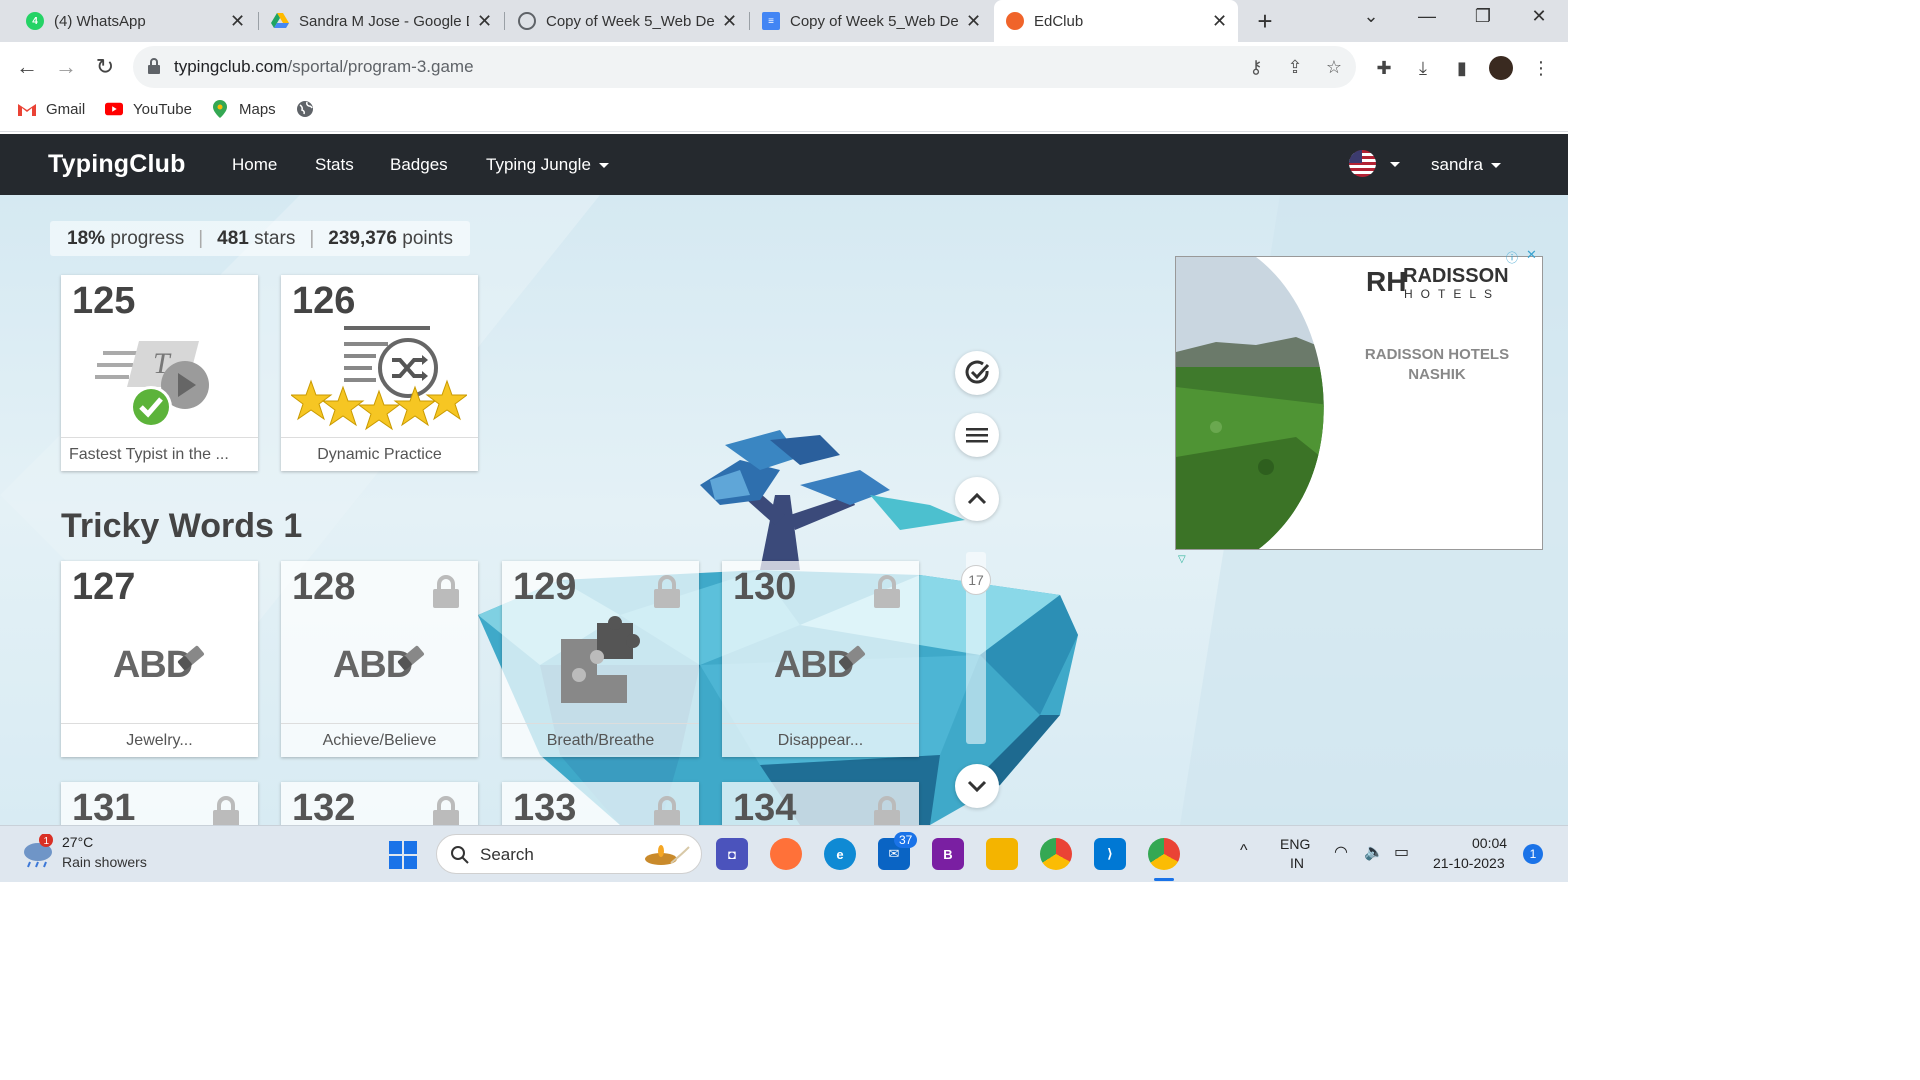 This screenshot has height=1080, width=1920. I want to click on chevron-up-icon, so click(977, 499).